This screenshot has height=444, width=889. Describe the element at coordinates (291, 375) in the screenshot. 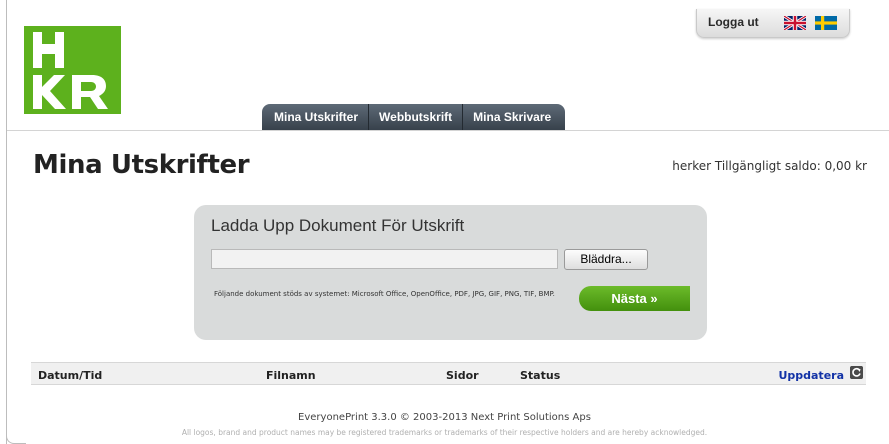

I see `column-header-filename: Filnamn` at that location.